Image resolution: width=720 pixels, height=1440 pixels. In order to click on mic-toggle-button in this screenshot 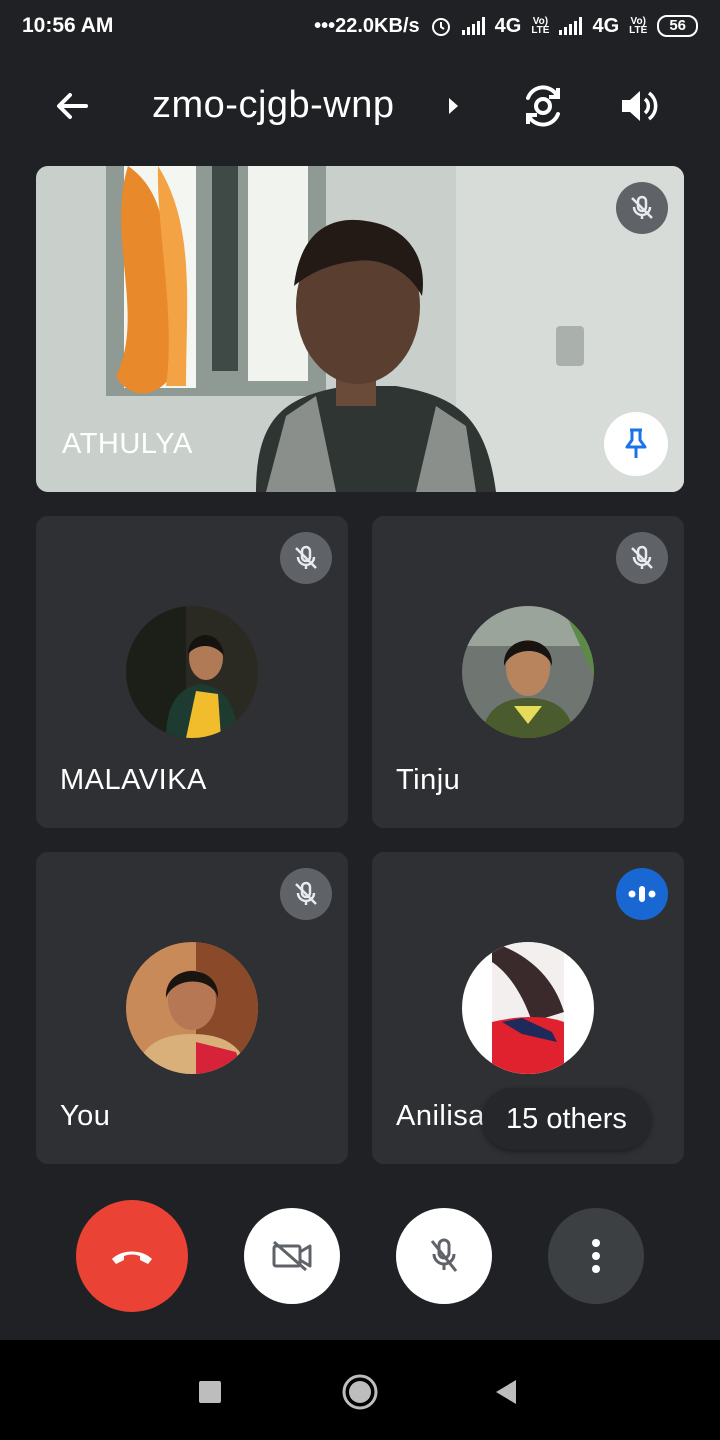, I will do `click(444, 1256)`.